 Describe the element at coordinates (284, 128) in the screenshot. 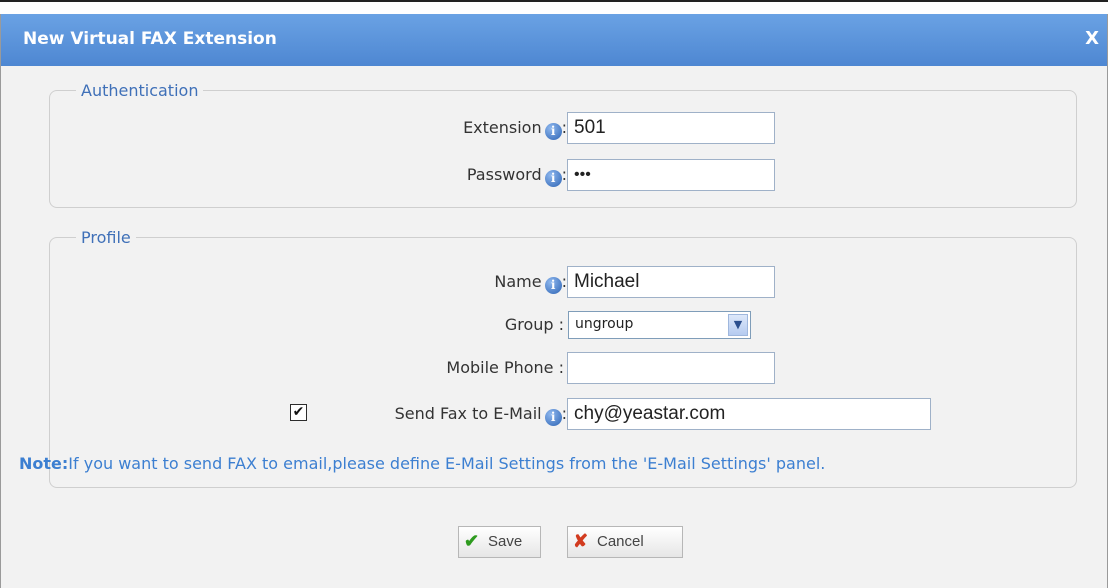

I see `extension-row: Extension i:` at that location.